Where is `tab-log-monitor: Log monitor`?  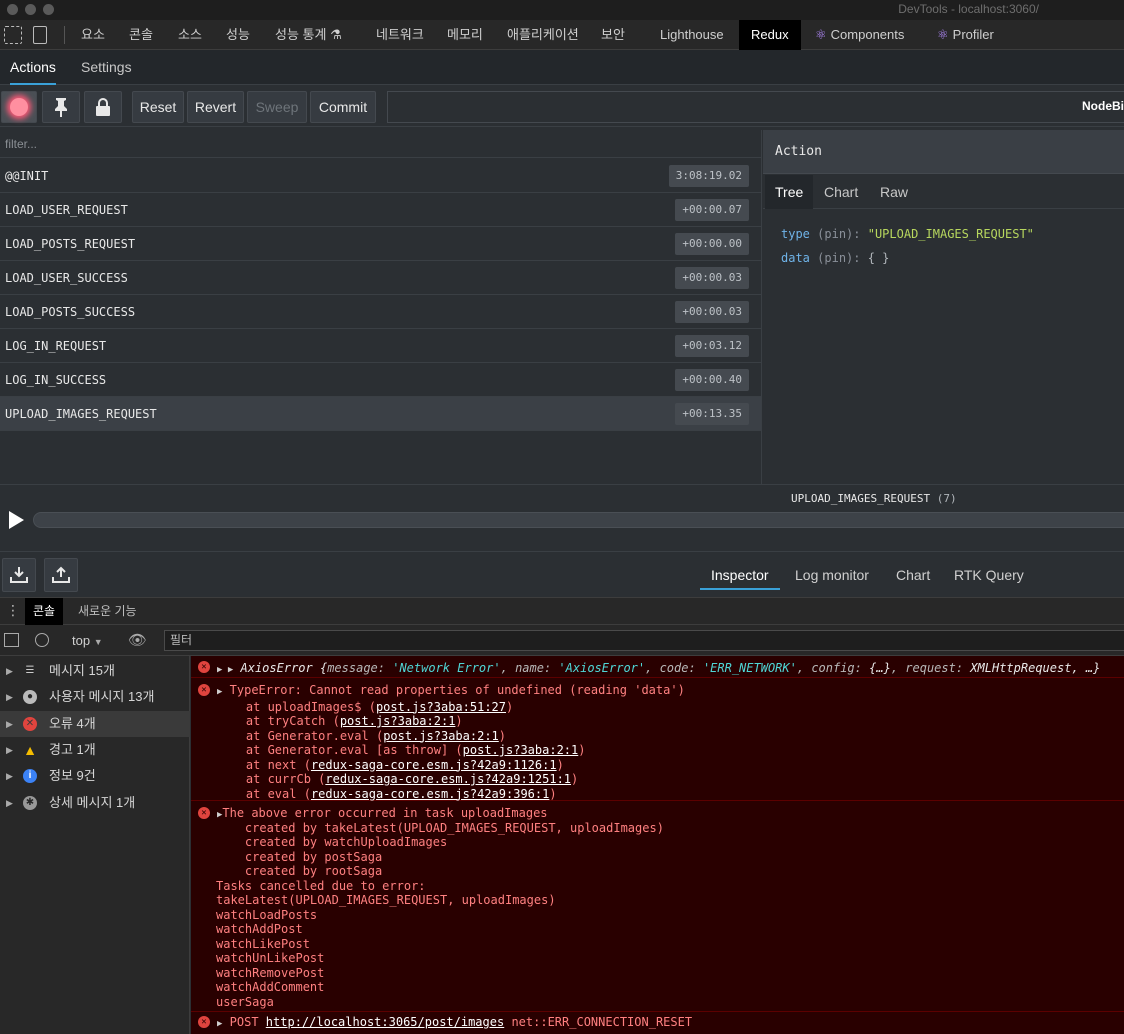 tab-log-monitor: Log monitor is located at coordinates (832, 575).